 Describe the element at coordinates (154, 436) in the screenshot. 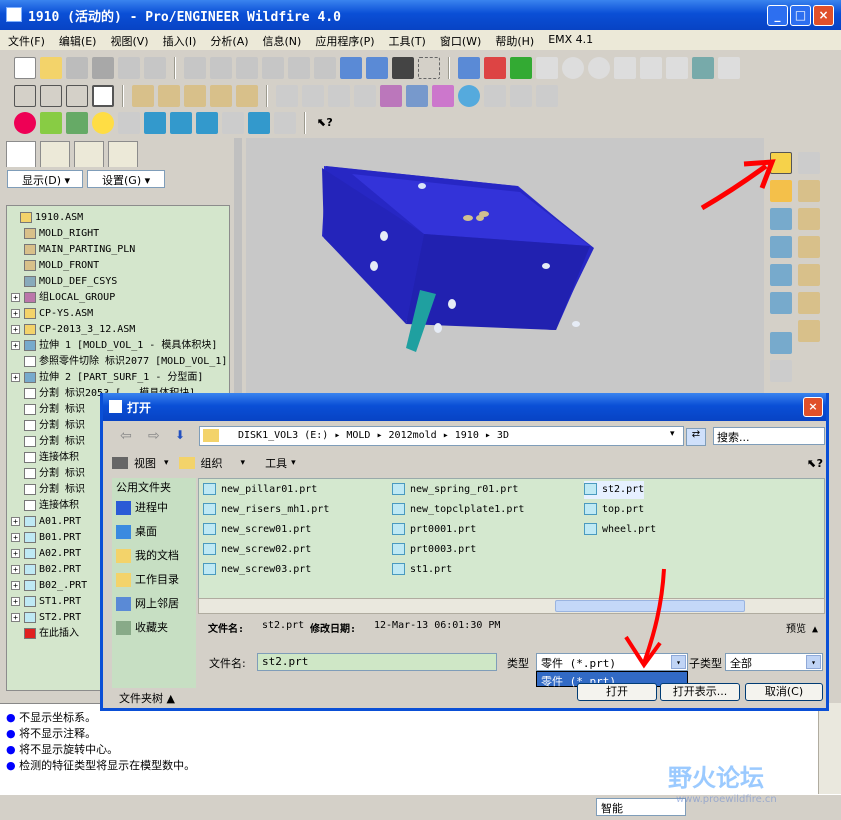

I see `forward-icon: ⇨` at that location.